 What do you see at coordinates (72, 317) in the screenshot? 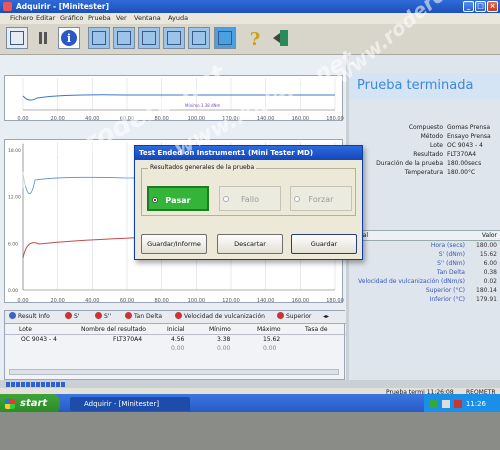
I see `tab-s-prime: S'` at bounding box center [72, 317].